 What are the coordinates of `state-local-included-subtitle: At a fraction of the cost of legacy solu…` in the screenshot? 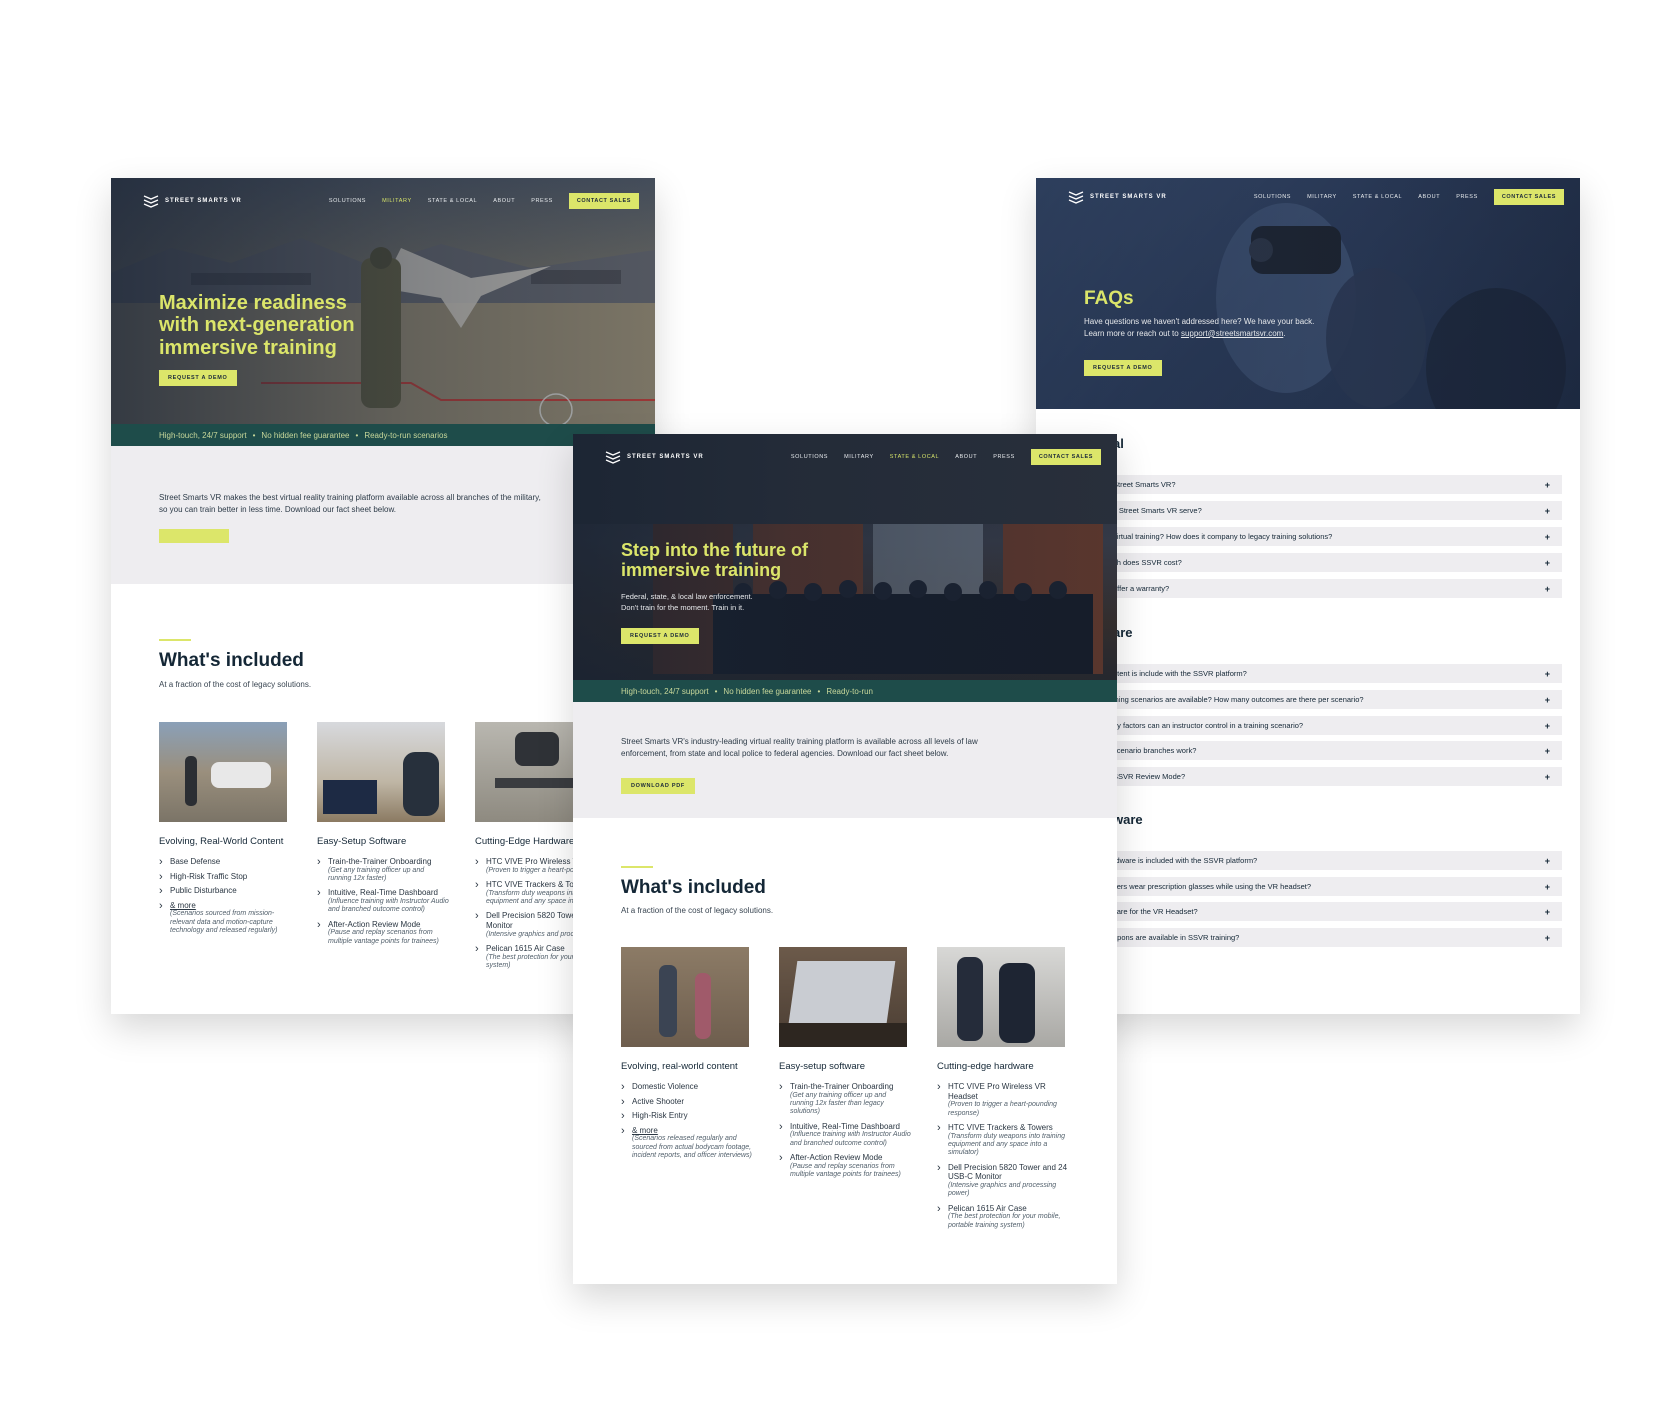 It's located at (697, 910).